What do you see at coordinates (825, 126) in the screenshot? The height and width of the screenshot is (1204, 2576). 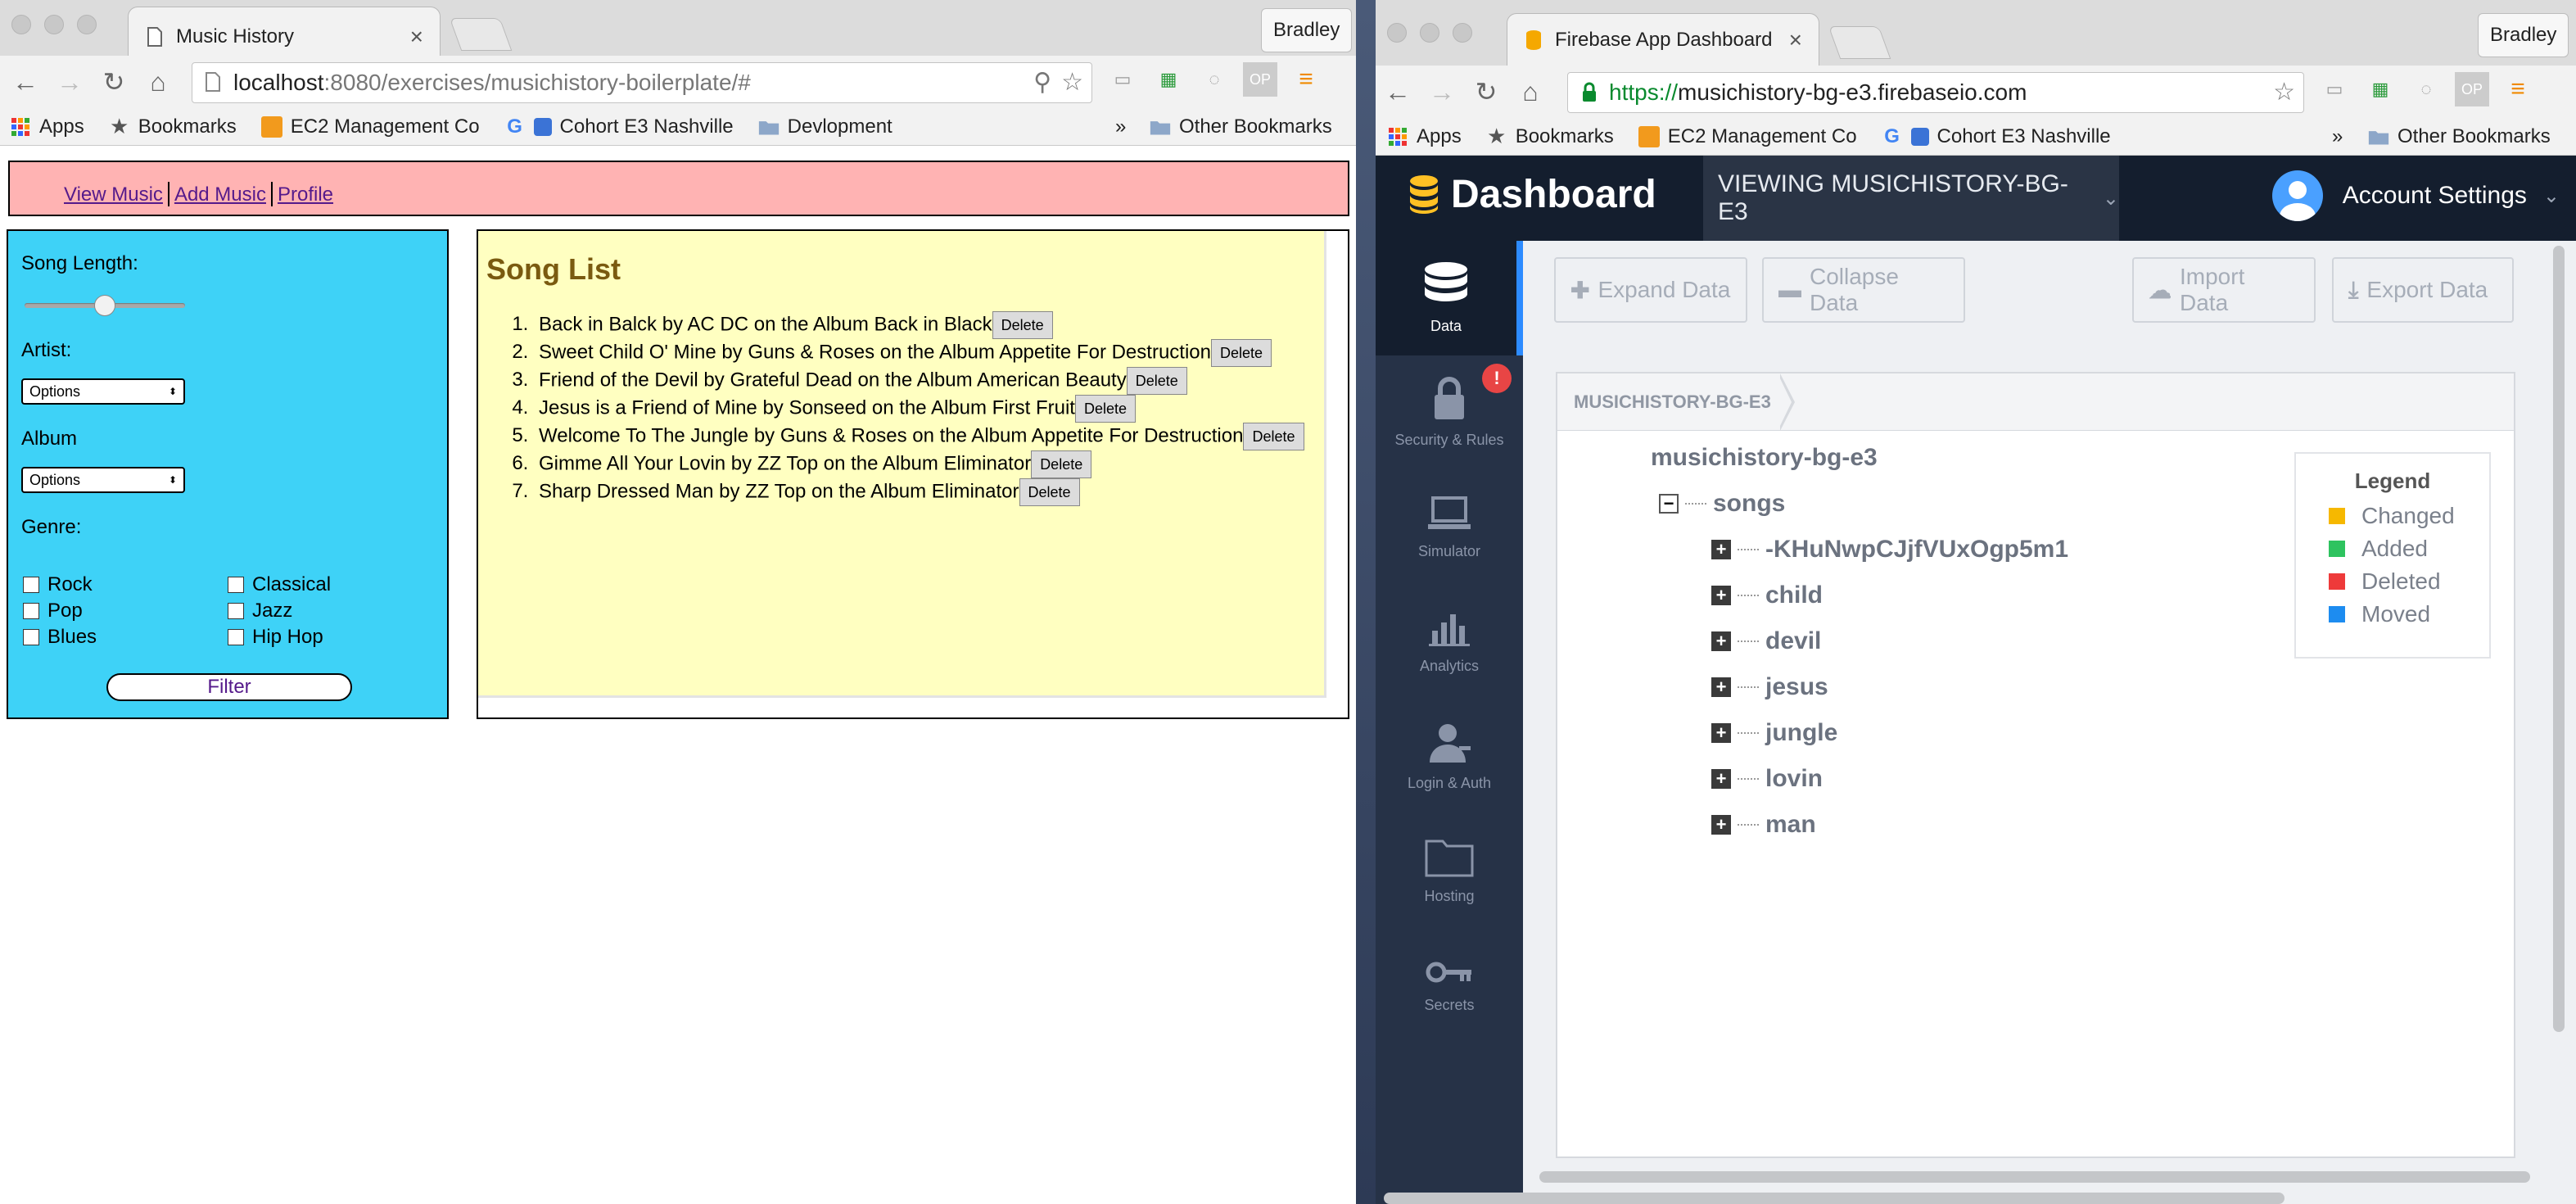 I see `bookmark-devlopment: Devlopment` at bounding box center [825, 126].